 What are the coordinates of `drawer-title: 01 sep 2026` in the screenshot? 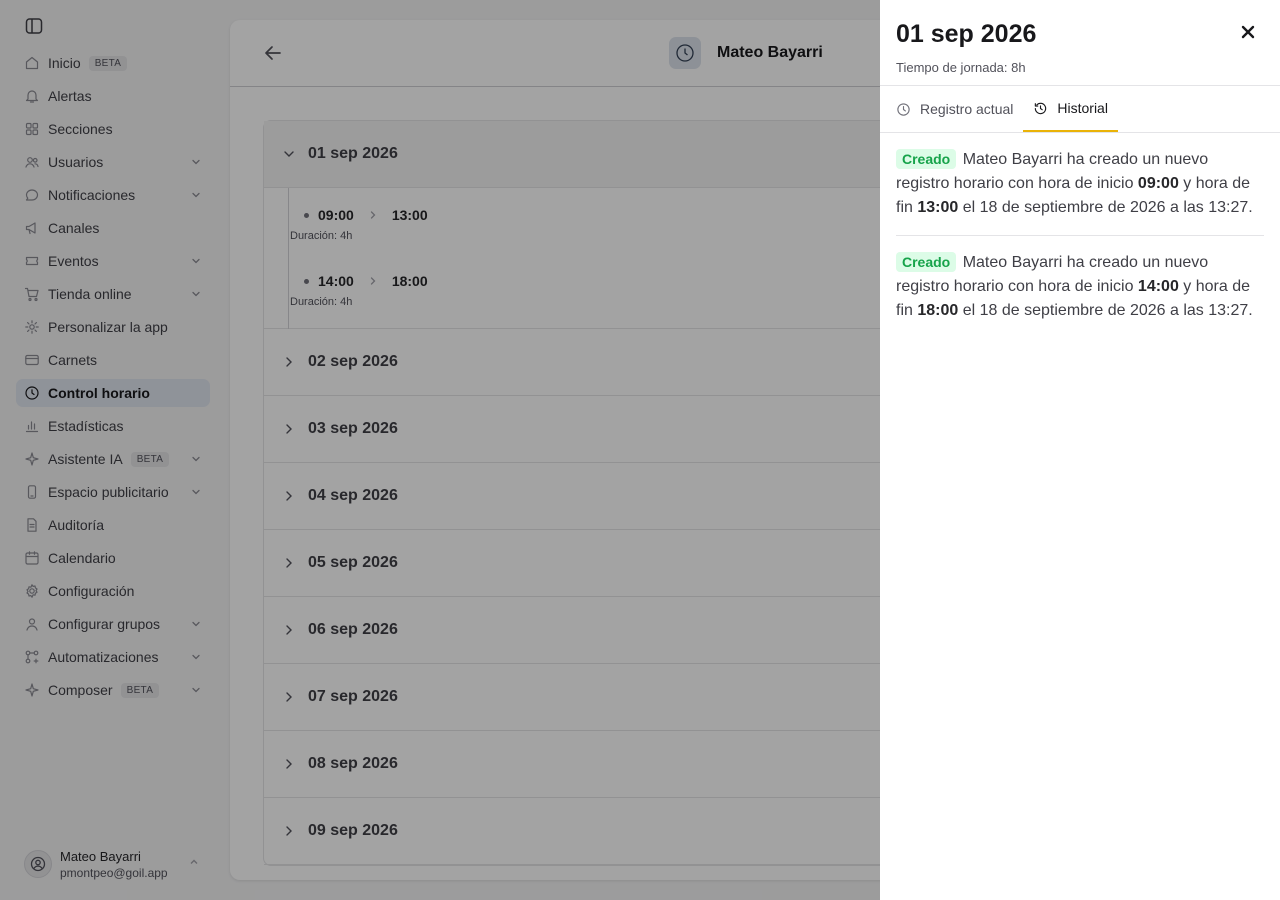 It's located at (966, 34).